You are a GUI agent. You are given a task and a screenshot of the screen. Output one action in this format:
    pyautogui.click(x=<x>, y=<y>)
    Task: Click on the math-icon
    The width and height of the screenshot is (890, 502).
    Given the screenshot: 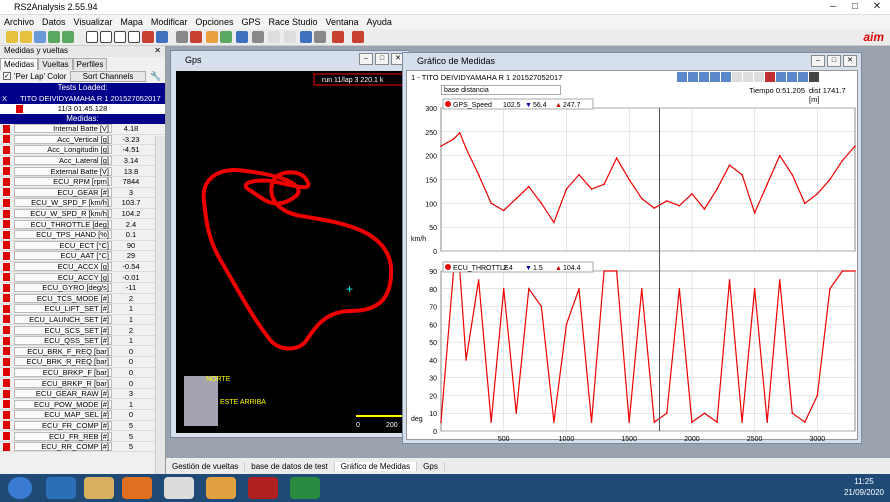 What is the action you would take?
    pyautogui.click(x=338, y=37)
    